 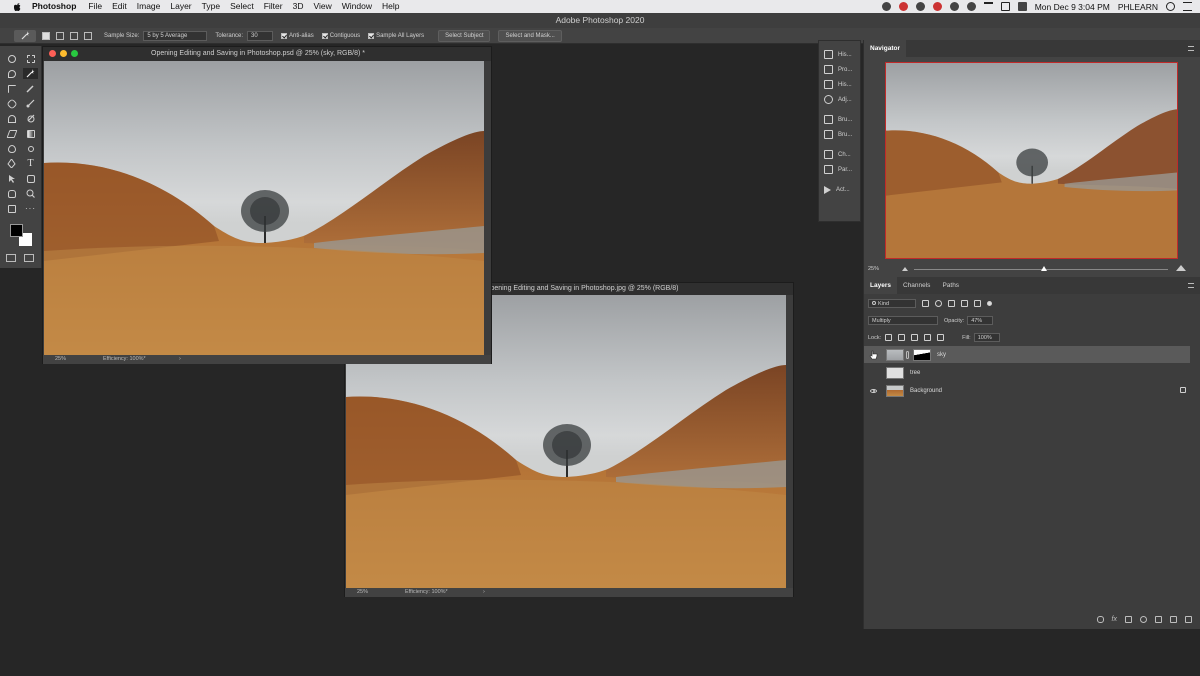 What do you see at coordinates (1138, 7) in the screenshot?
I see `user-name: PHLEARN` at bounding box center [1138, 7].